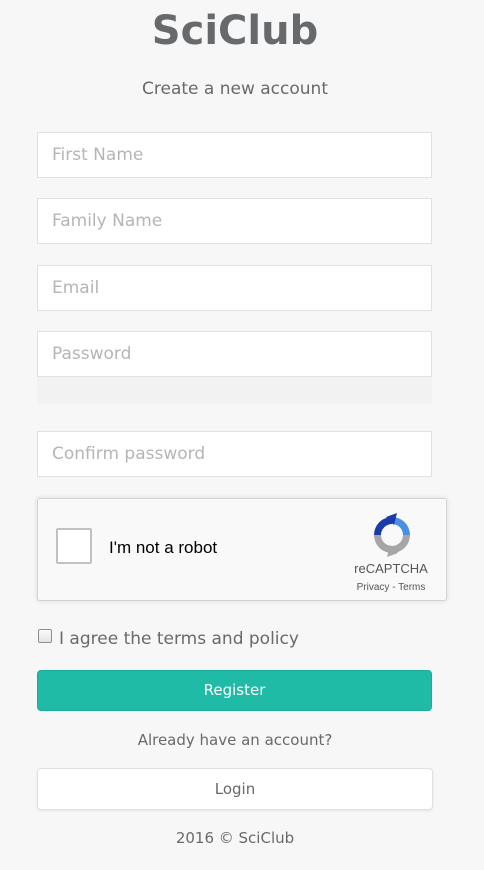  What do you see at coordinates (45, 636) in the screenshot?
I see `agree-terms-checkbox` at bounding box center [45, 636].